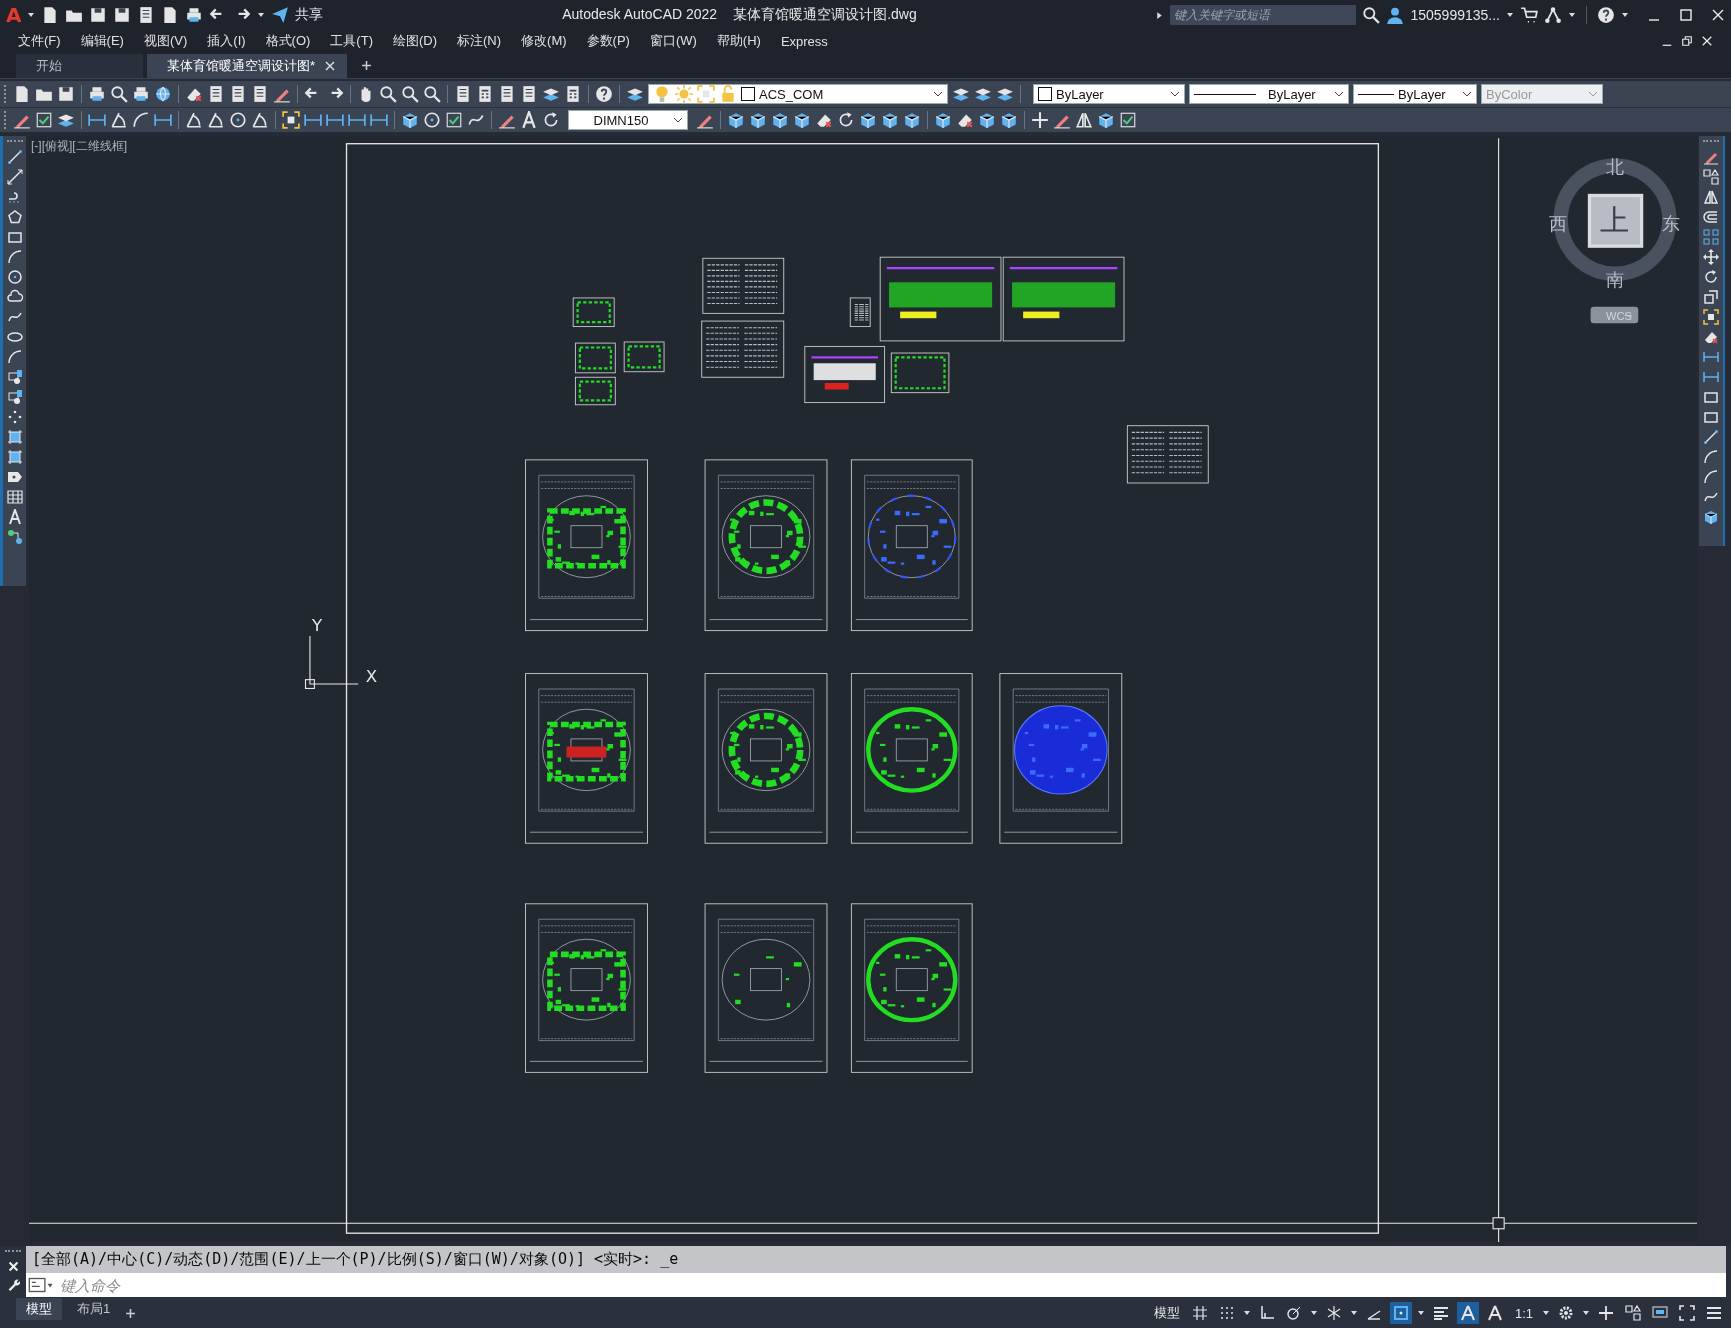 The width and height of the screenshot is (1731, 1328). Describe the element at coordinates (1529, 15) in the screenshot. I see `cart-icon` at that location.